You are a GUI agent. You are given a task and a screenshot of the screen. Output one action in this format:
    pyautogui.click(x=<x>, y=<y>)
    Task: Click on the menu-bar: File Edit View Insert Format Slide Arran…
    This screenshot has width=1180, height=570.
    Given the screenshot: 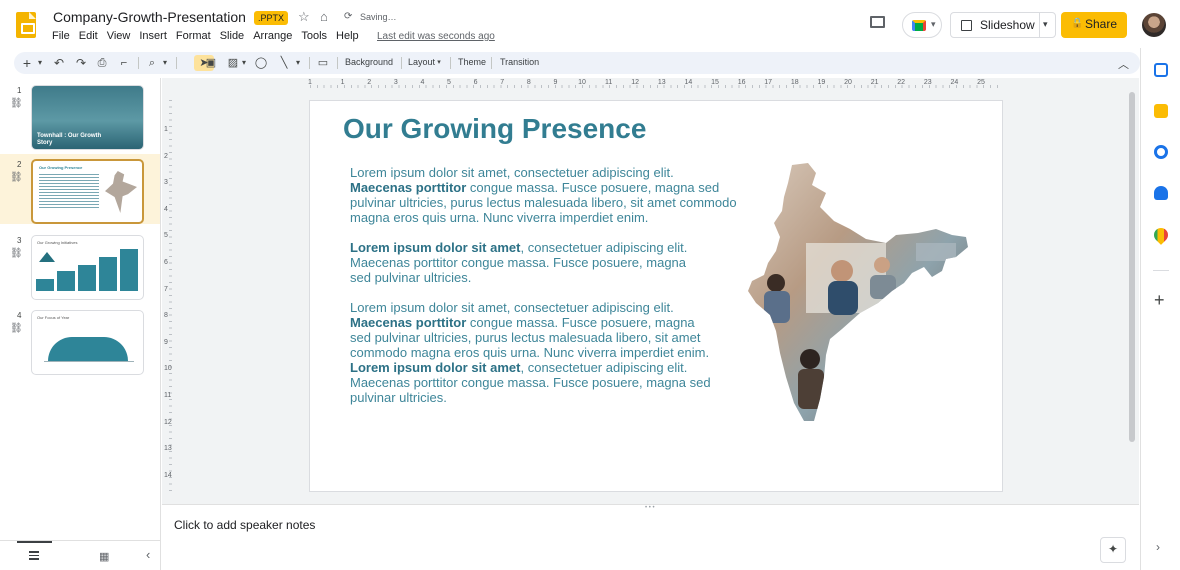 What is the action you would take?
    pyautogui.click(x=210, y=36)
    